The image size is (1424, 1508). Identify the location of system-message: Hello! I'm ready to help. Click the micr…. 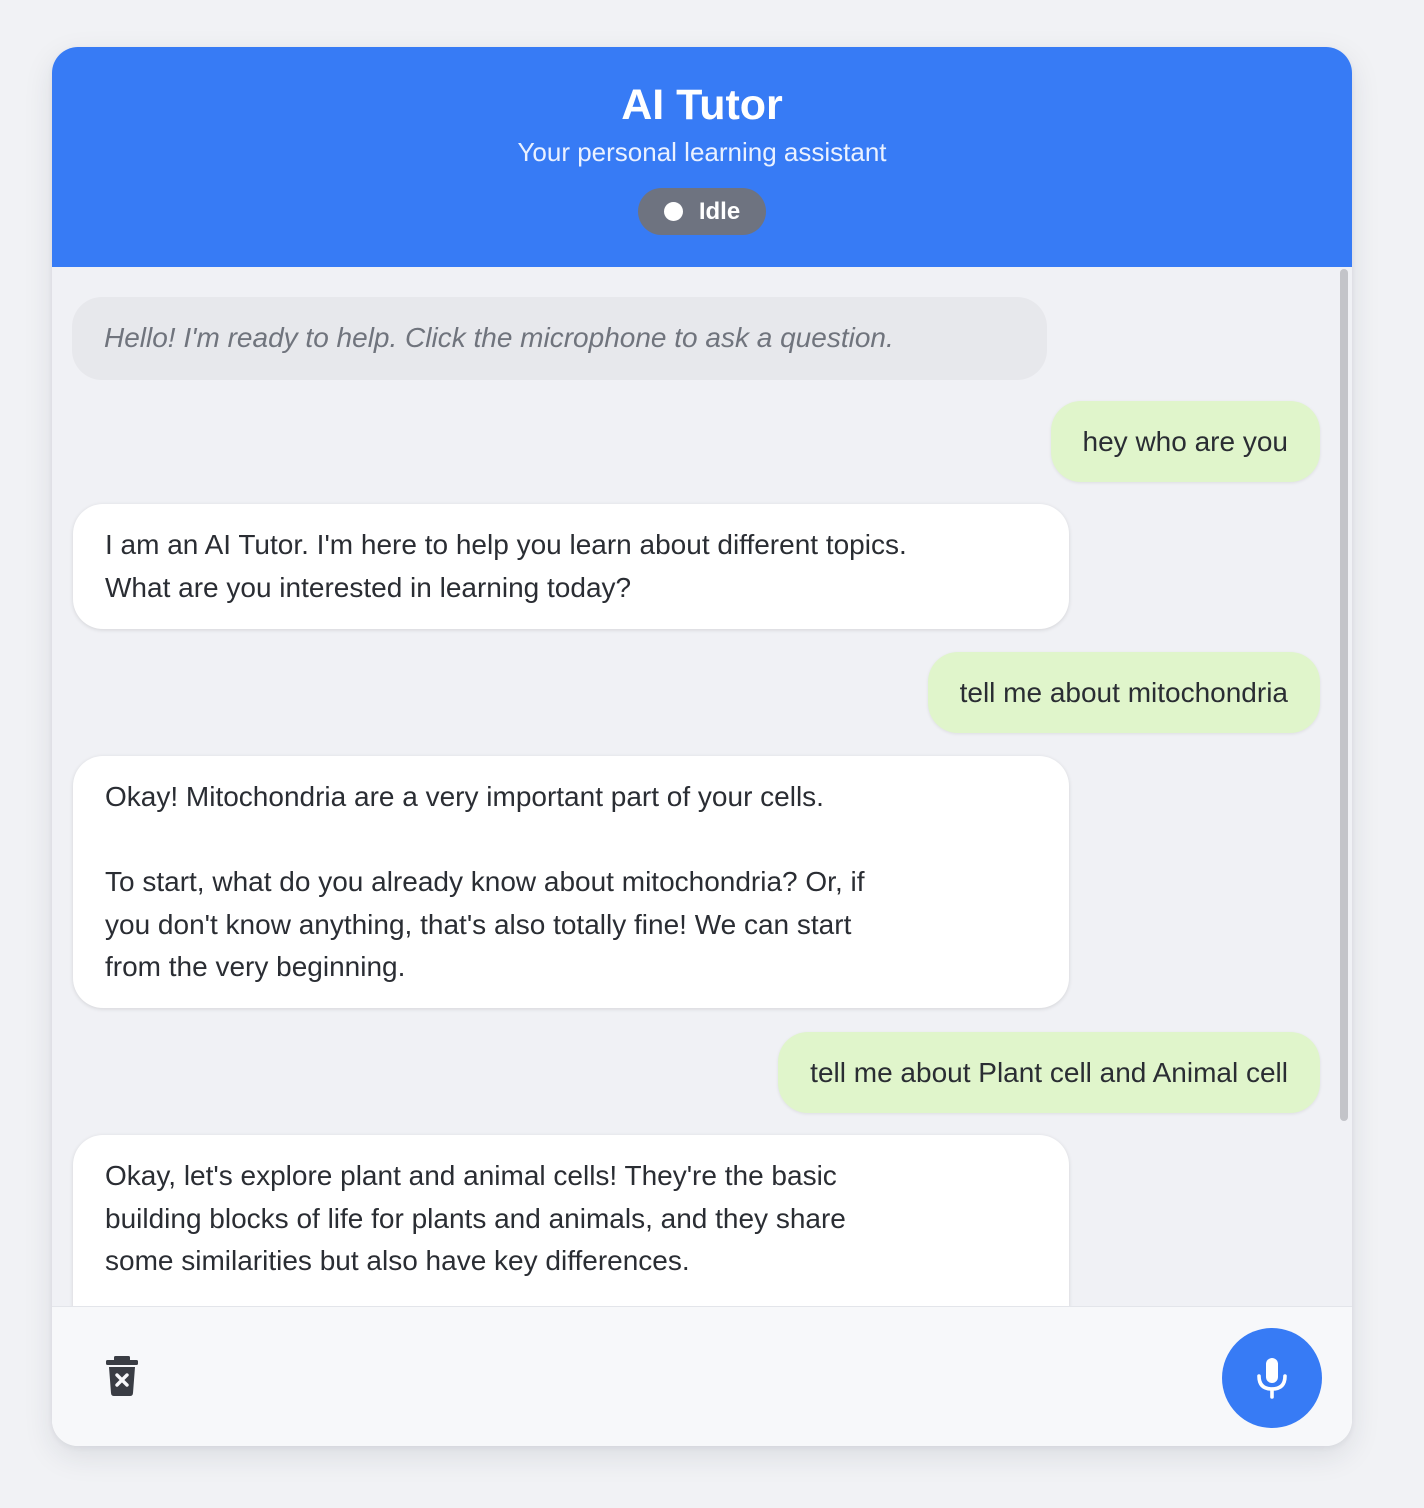
(559, 338).